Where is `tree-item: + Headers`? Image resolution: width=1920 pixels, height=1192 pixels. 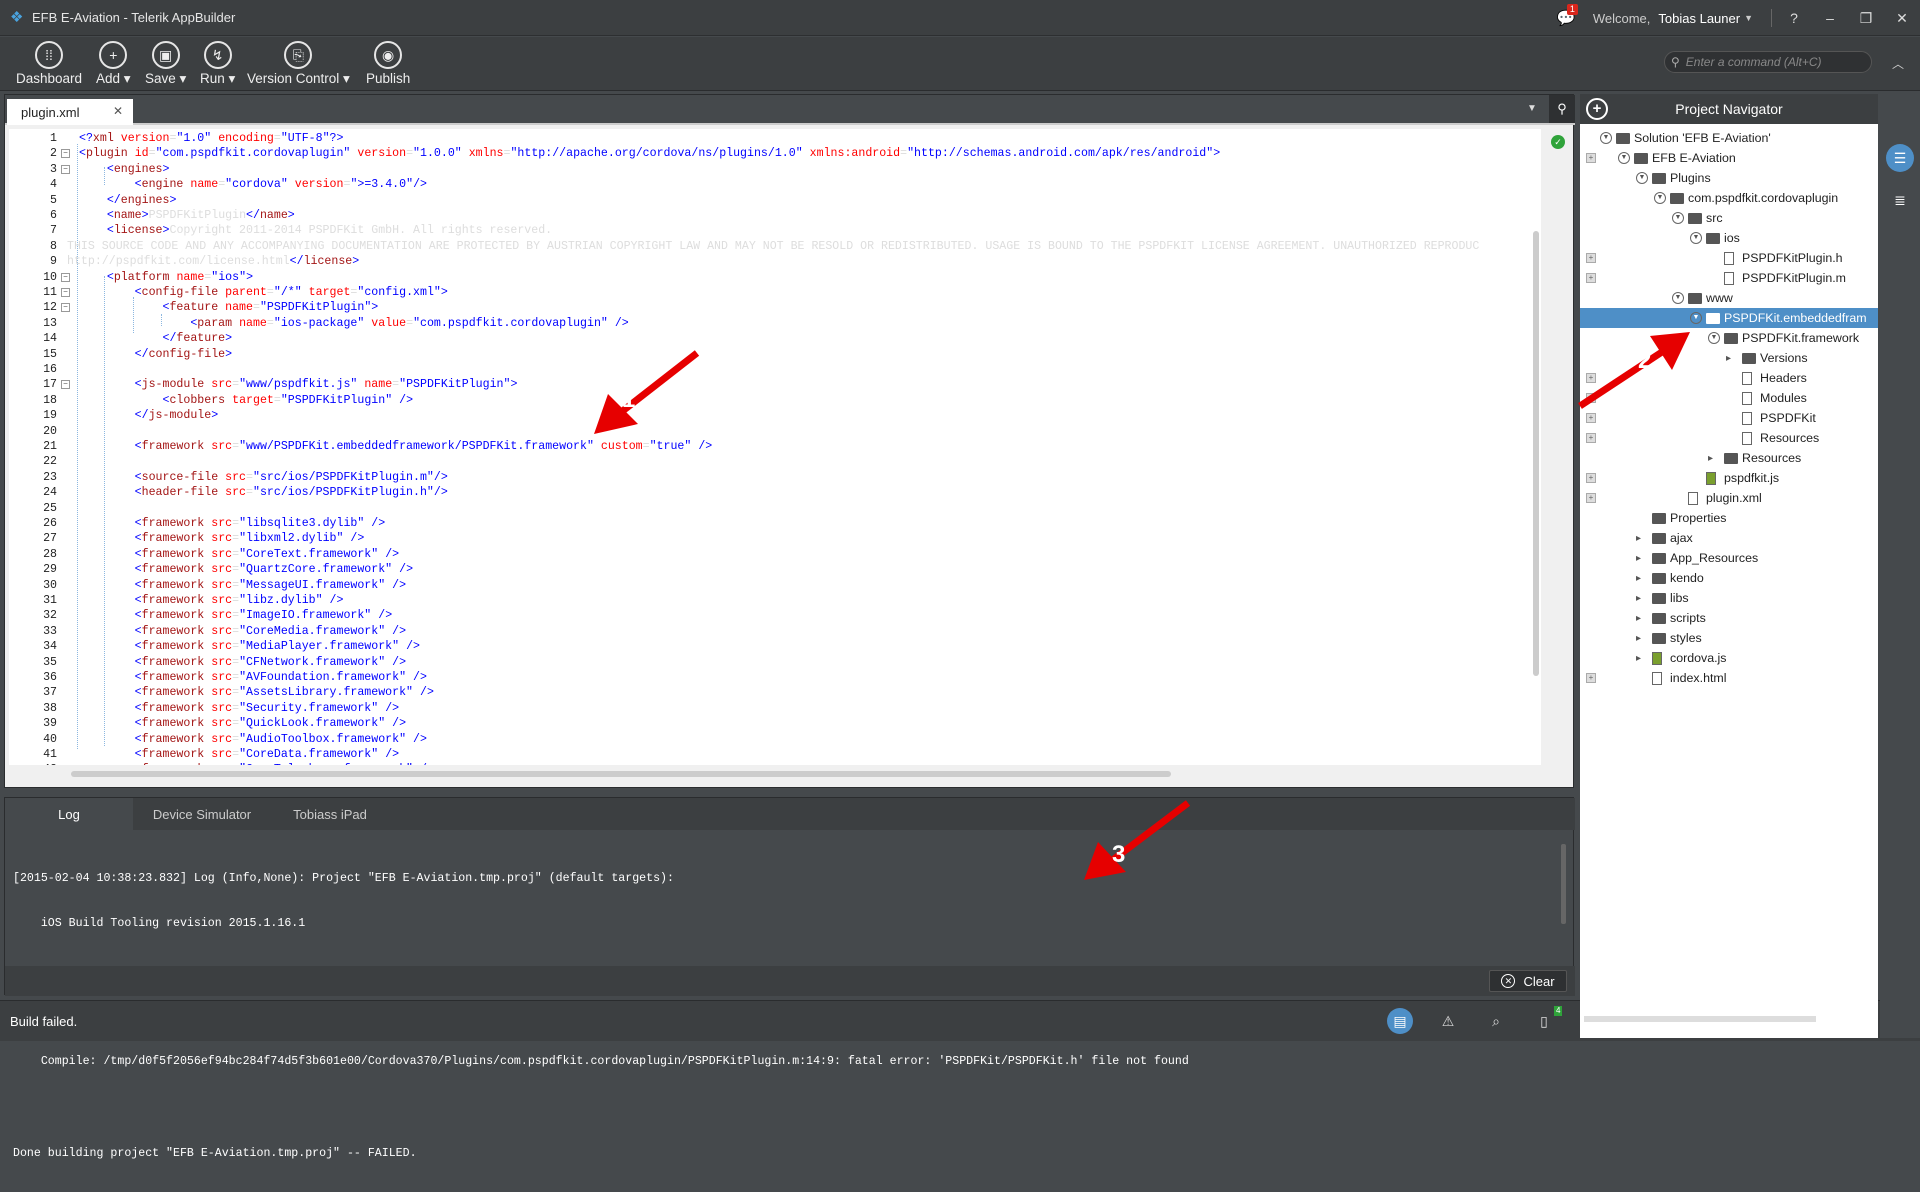 tree-item: + Headers is located at coordinates (1729, 378).